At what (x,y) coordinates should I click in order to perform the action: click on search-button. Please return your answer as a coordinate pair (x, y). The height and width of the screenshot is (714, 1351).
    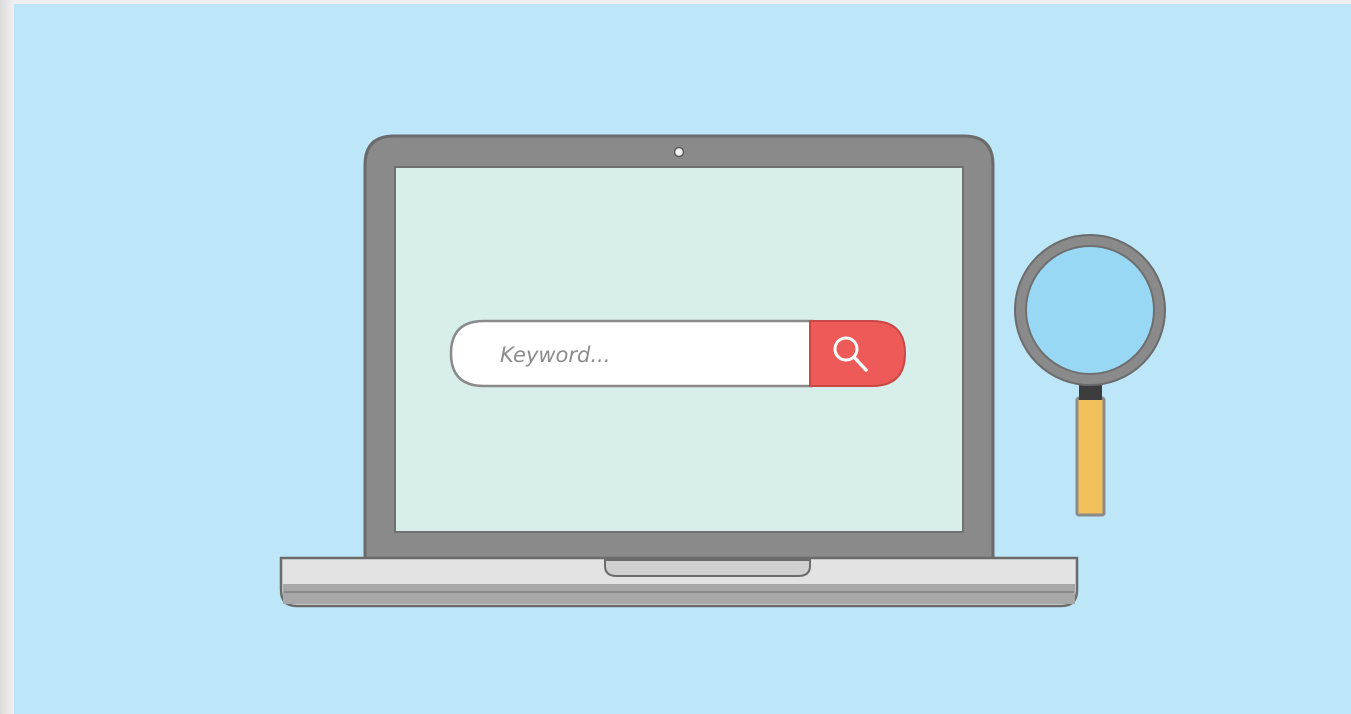
    Looking at the image, I should click on (858, 353).